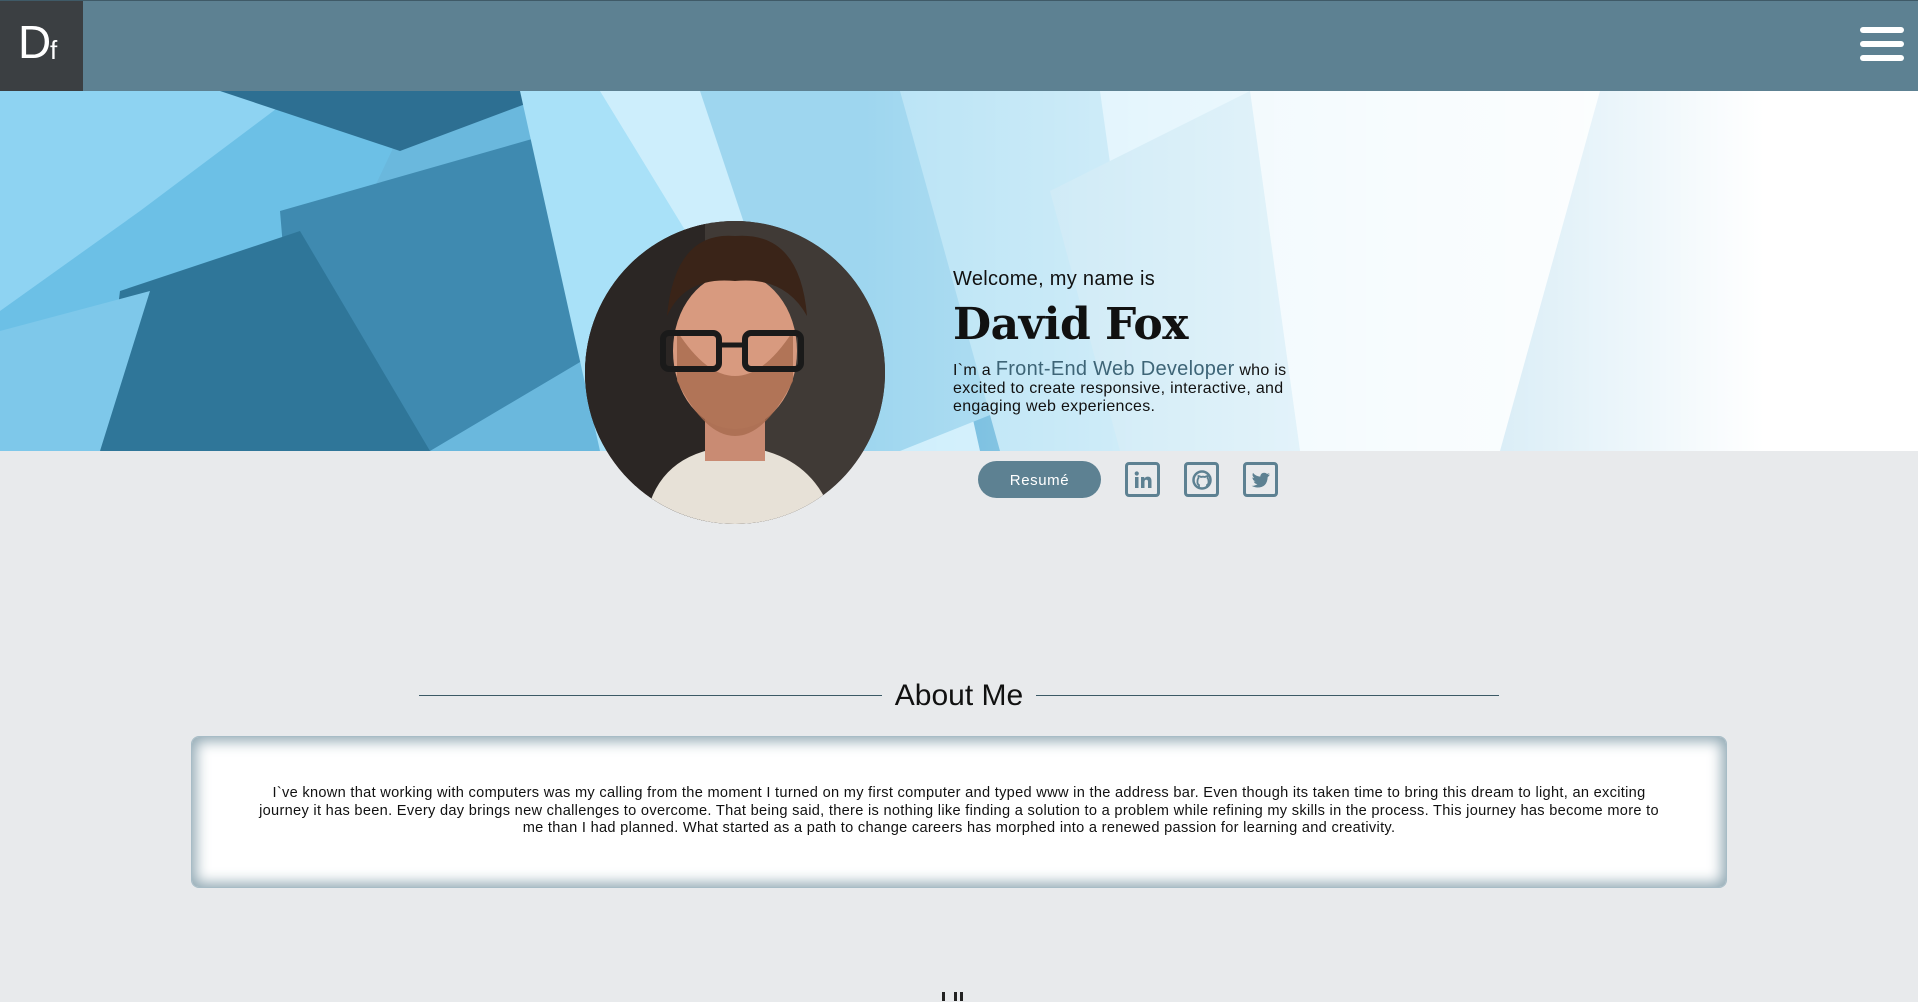 Image resolution: width=1918 pixels, height=1002 pixels. What do you see at coordinates (974, 370) in the screenshot?
I see `tagline-prefix: I`m a` at bounding box center [974, 370].